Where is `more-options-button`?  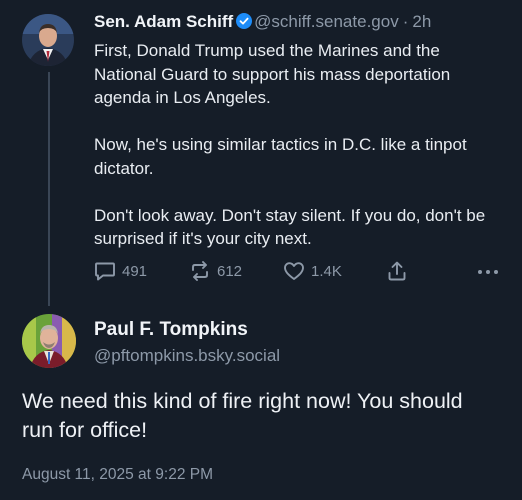 more-options-button is located at coordinates (491, 271).